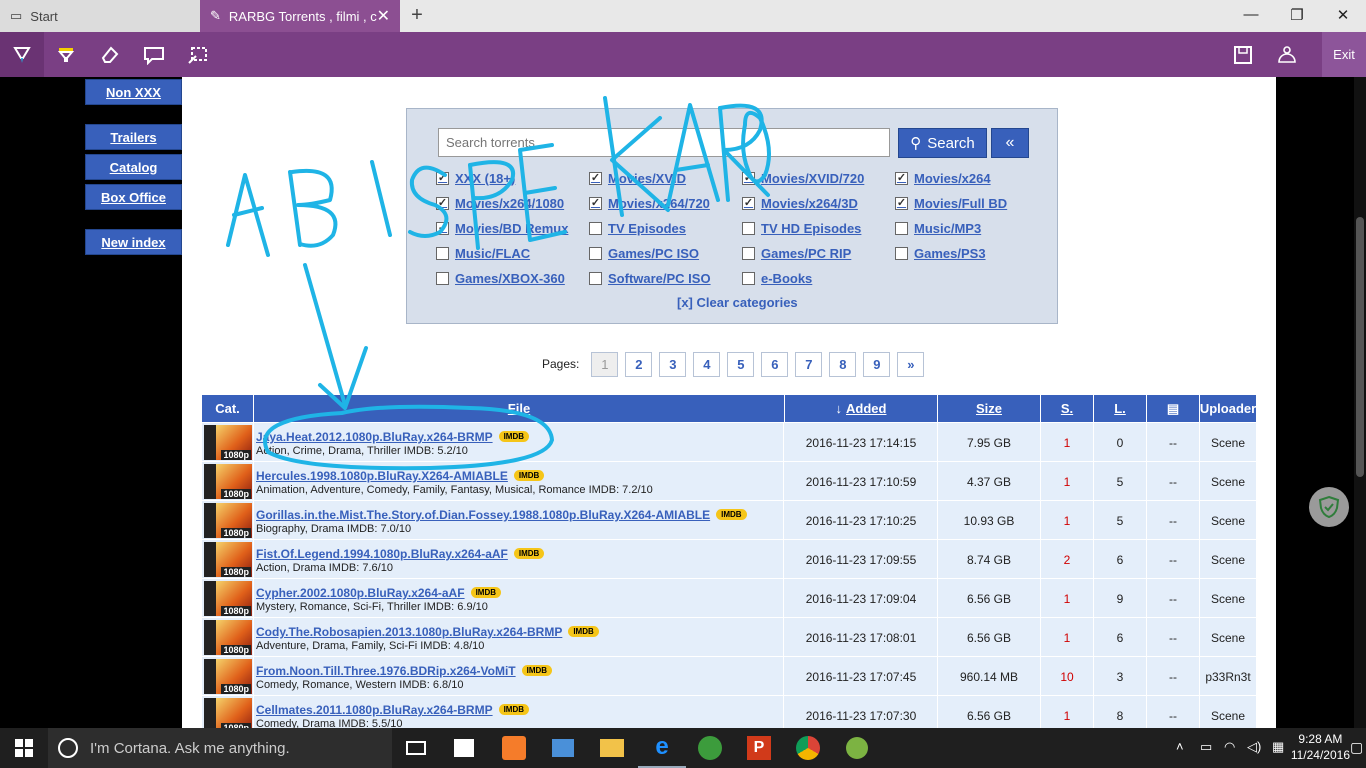  I want to click on store-icon, so click(464, 748).